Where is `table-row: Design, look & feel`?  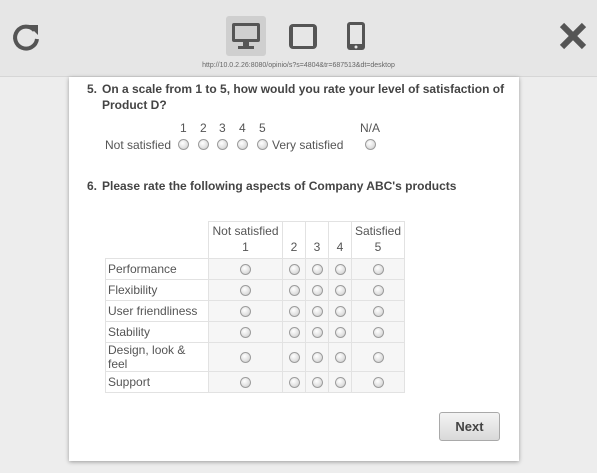 table-row: Design, look & feel is located at coordinates (255, 357).